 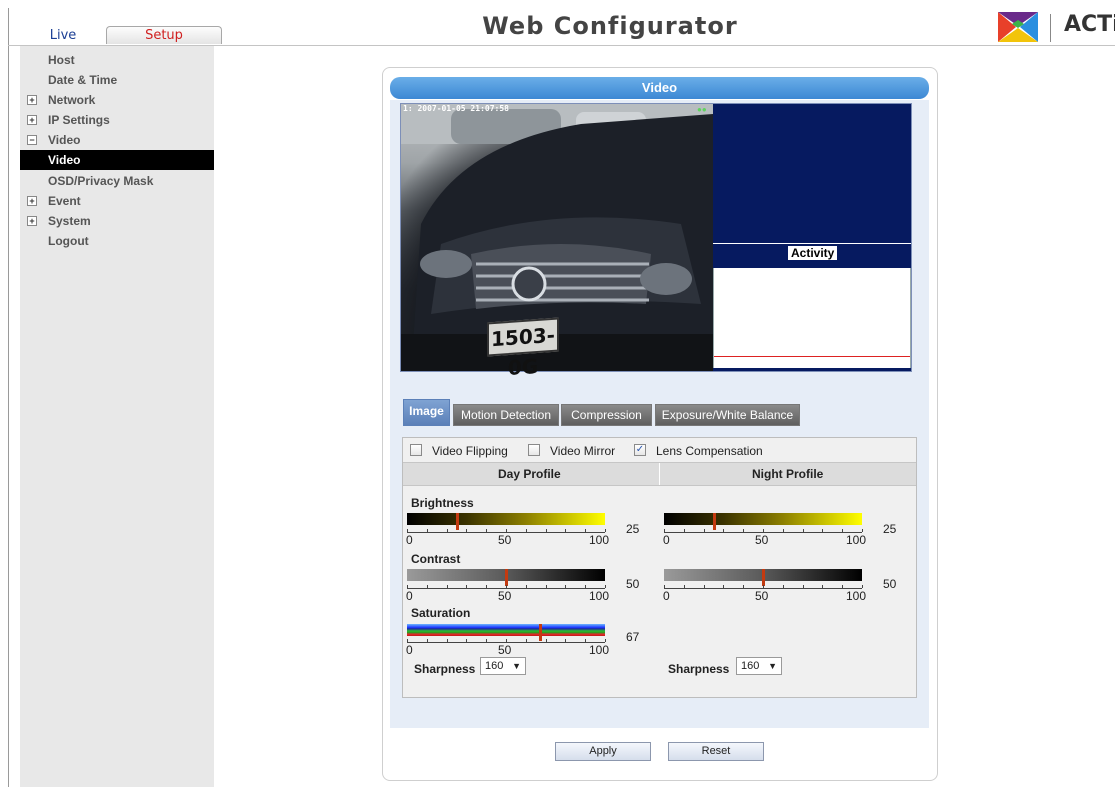 What do you see at coordinates (763, 577) in the screenshot?
I see `night-contrast-handle` at bounding box center [763, 577].